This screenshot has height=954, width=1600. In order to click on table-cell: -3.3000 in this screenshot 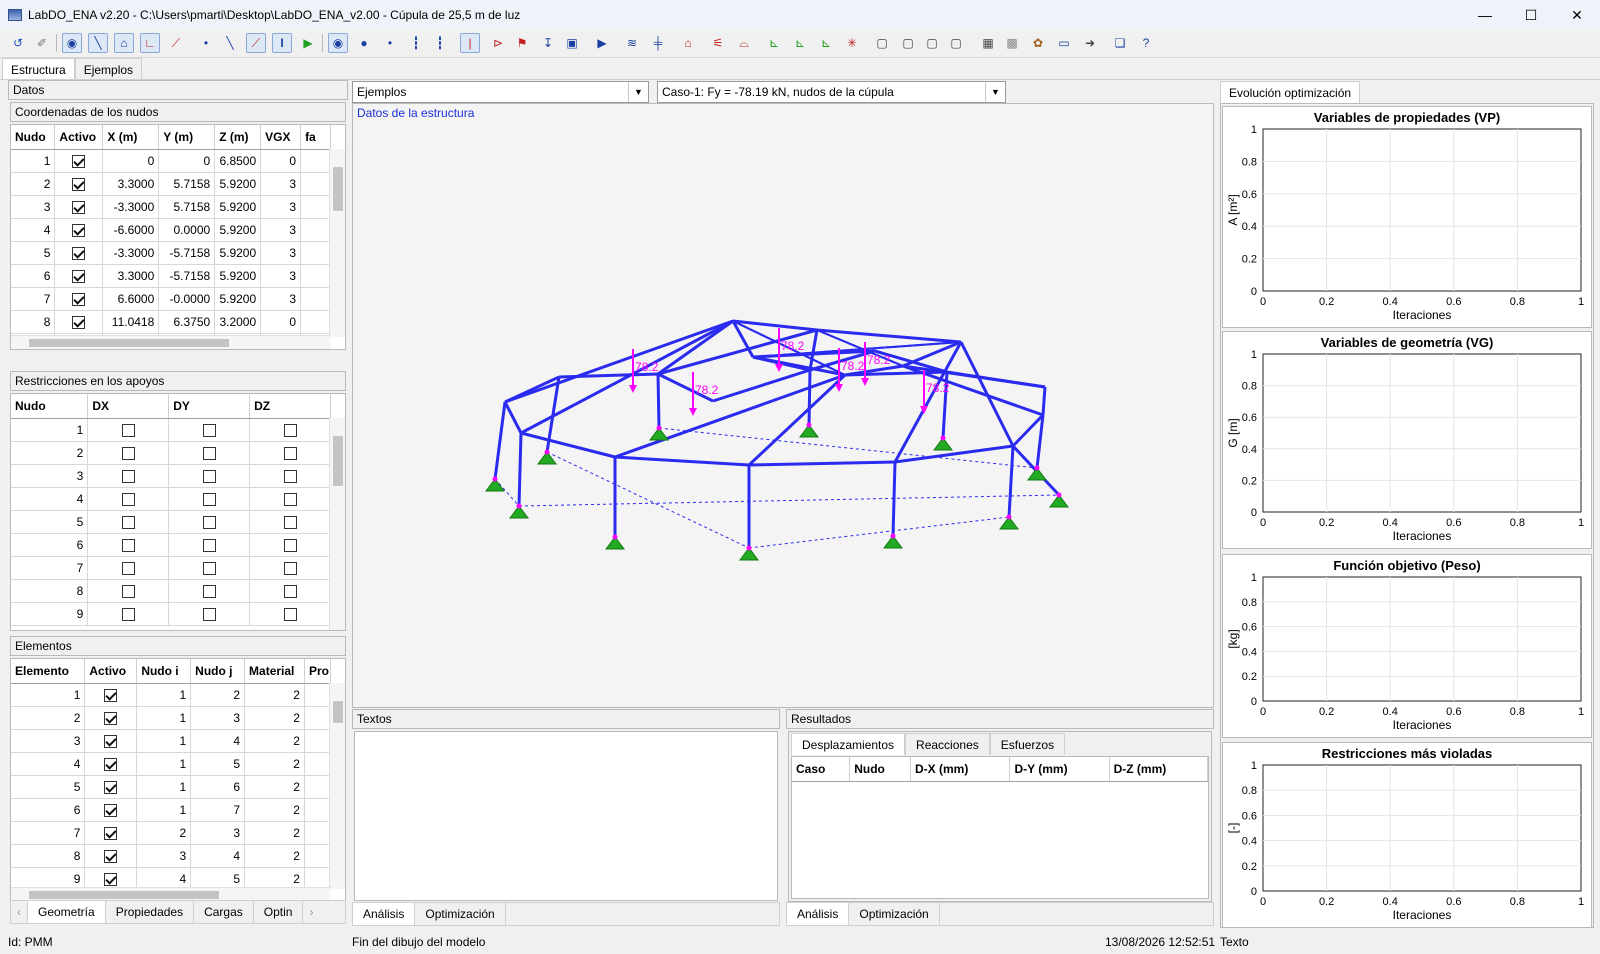, I will do `click(131, 253)`.